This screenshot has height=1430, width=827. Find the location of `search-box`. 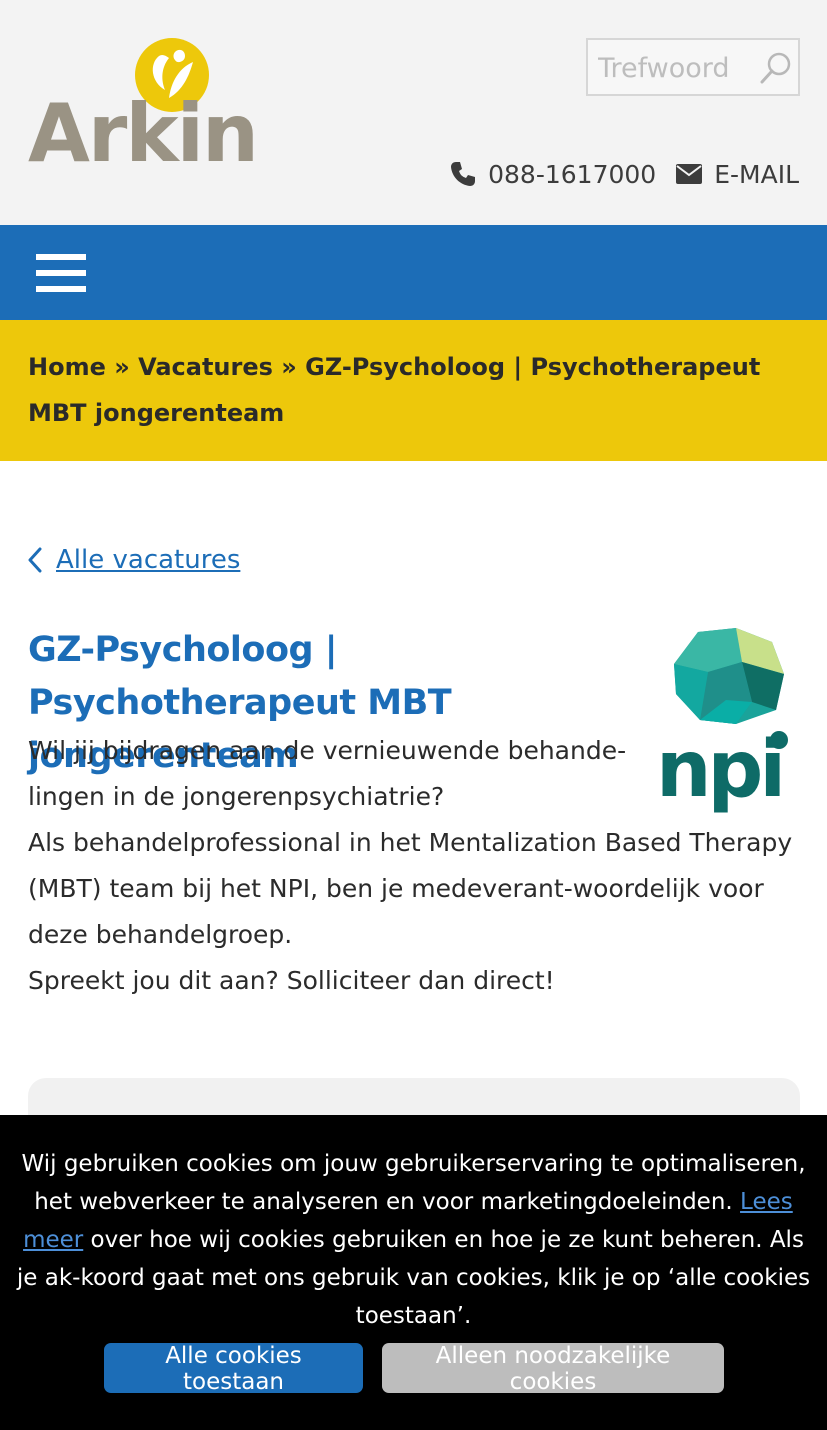

search-box is located at coordinates (693, 67).